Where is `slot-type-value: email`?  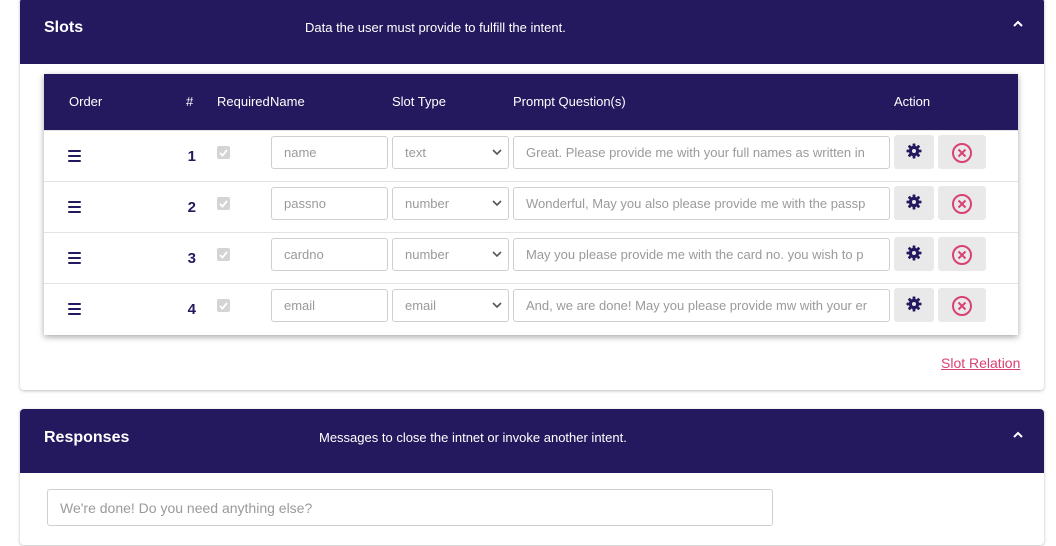 slot-type-value: email is located at coordinates (421, 305).